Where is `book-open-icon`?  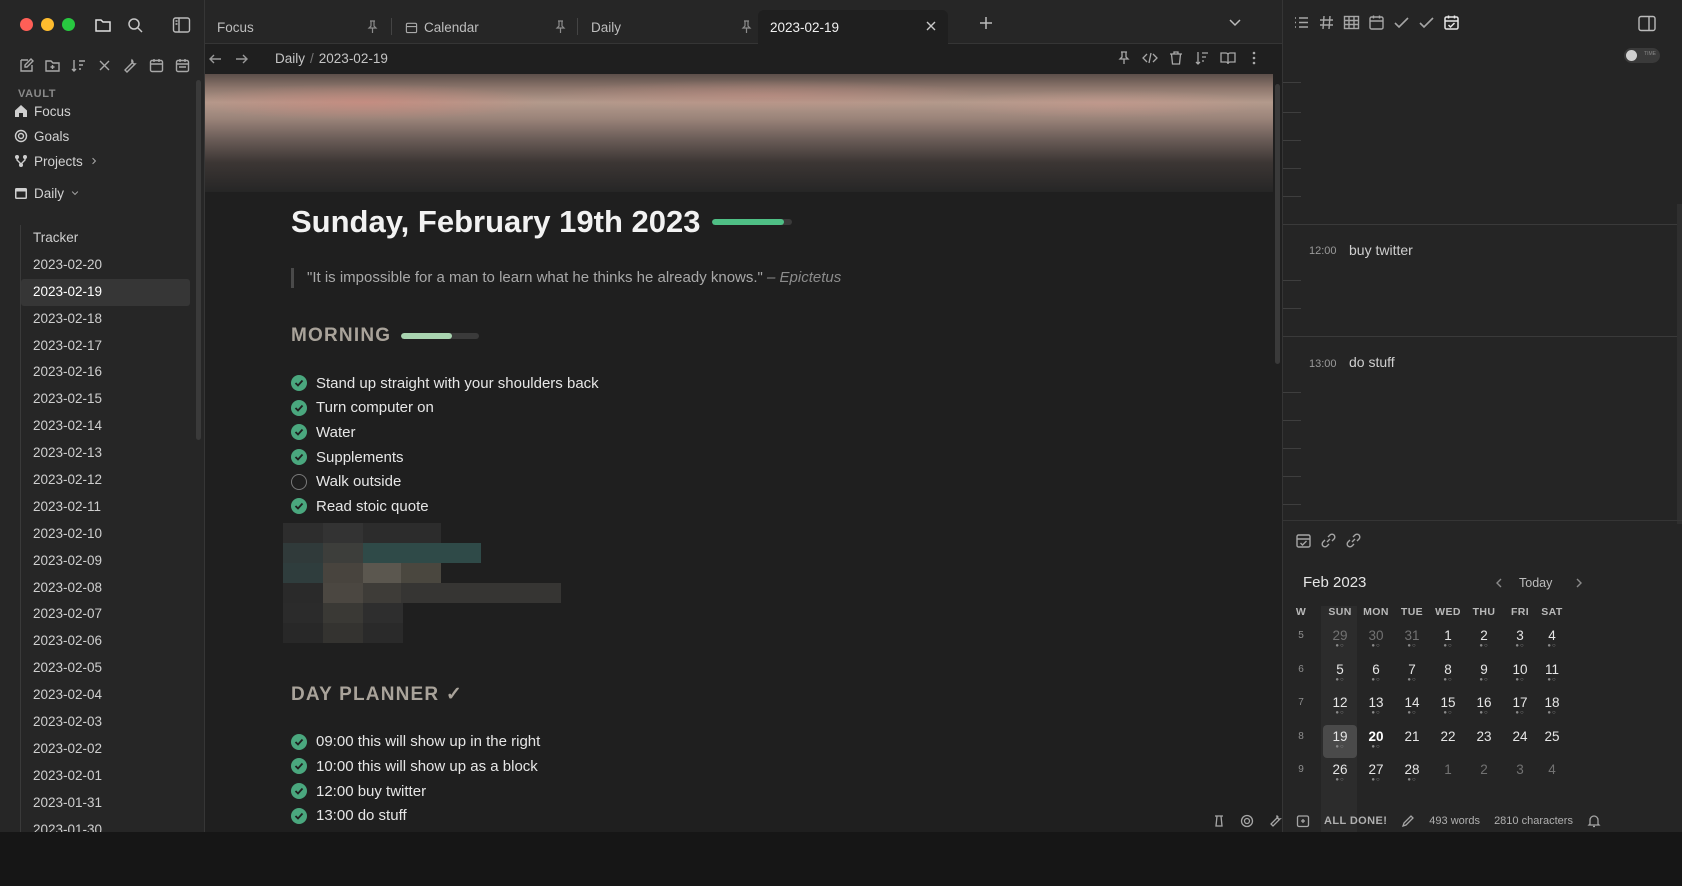
book-open-icon is located at coordinates (1228, 58).